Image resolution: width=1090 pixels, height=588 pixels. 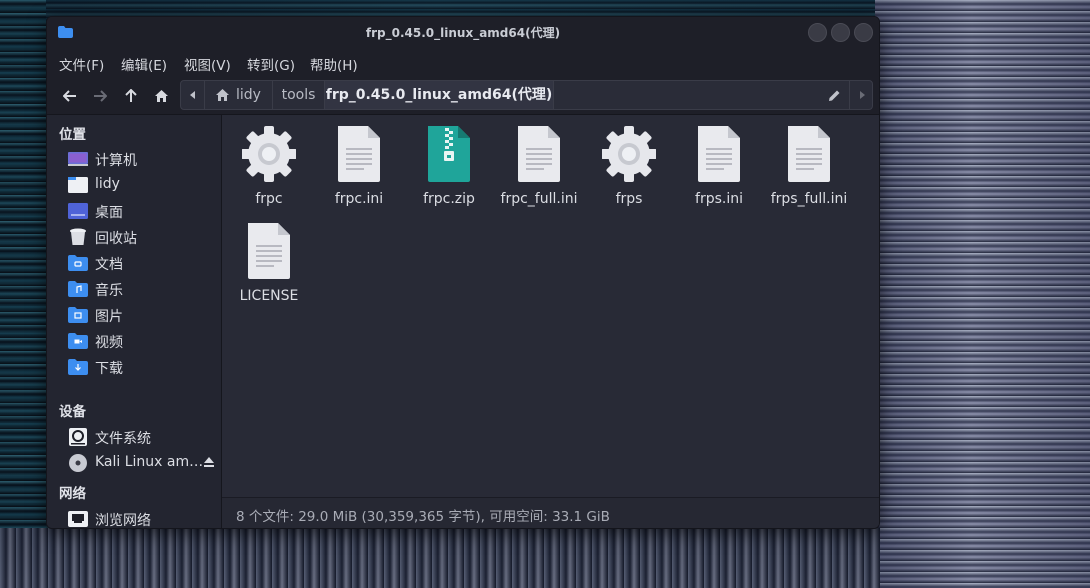 I want to click on sidebar-item-computer: 计算机, so click(x=134, y=159).